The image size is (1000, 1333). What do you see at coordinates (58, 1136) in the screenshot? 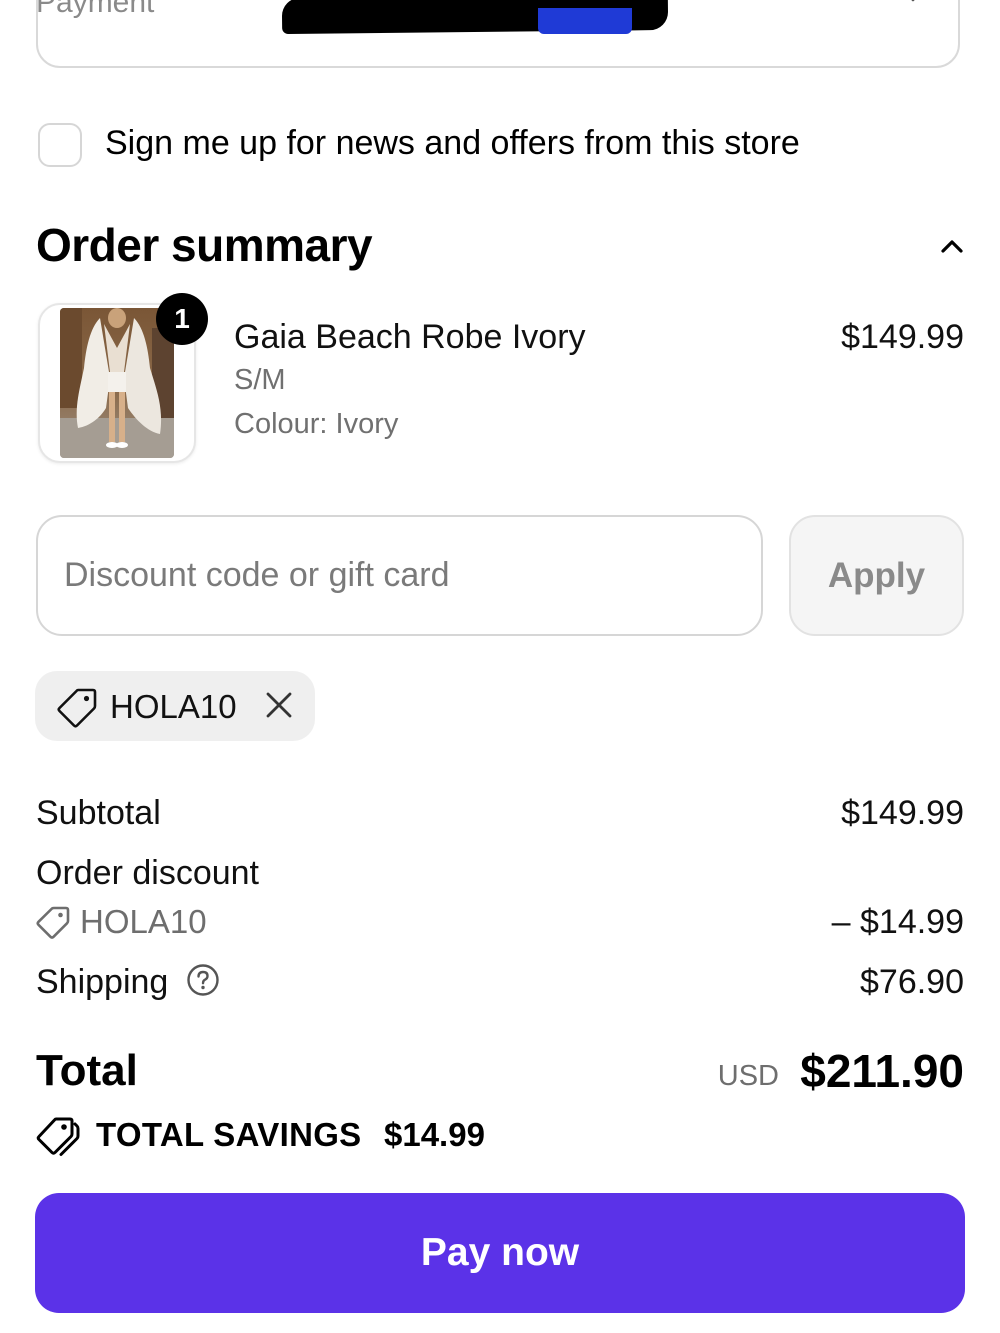
I see `savings-tag-icon` at bounding box center [58, 1136].